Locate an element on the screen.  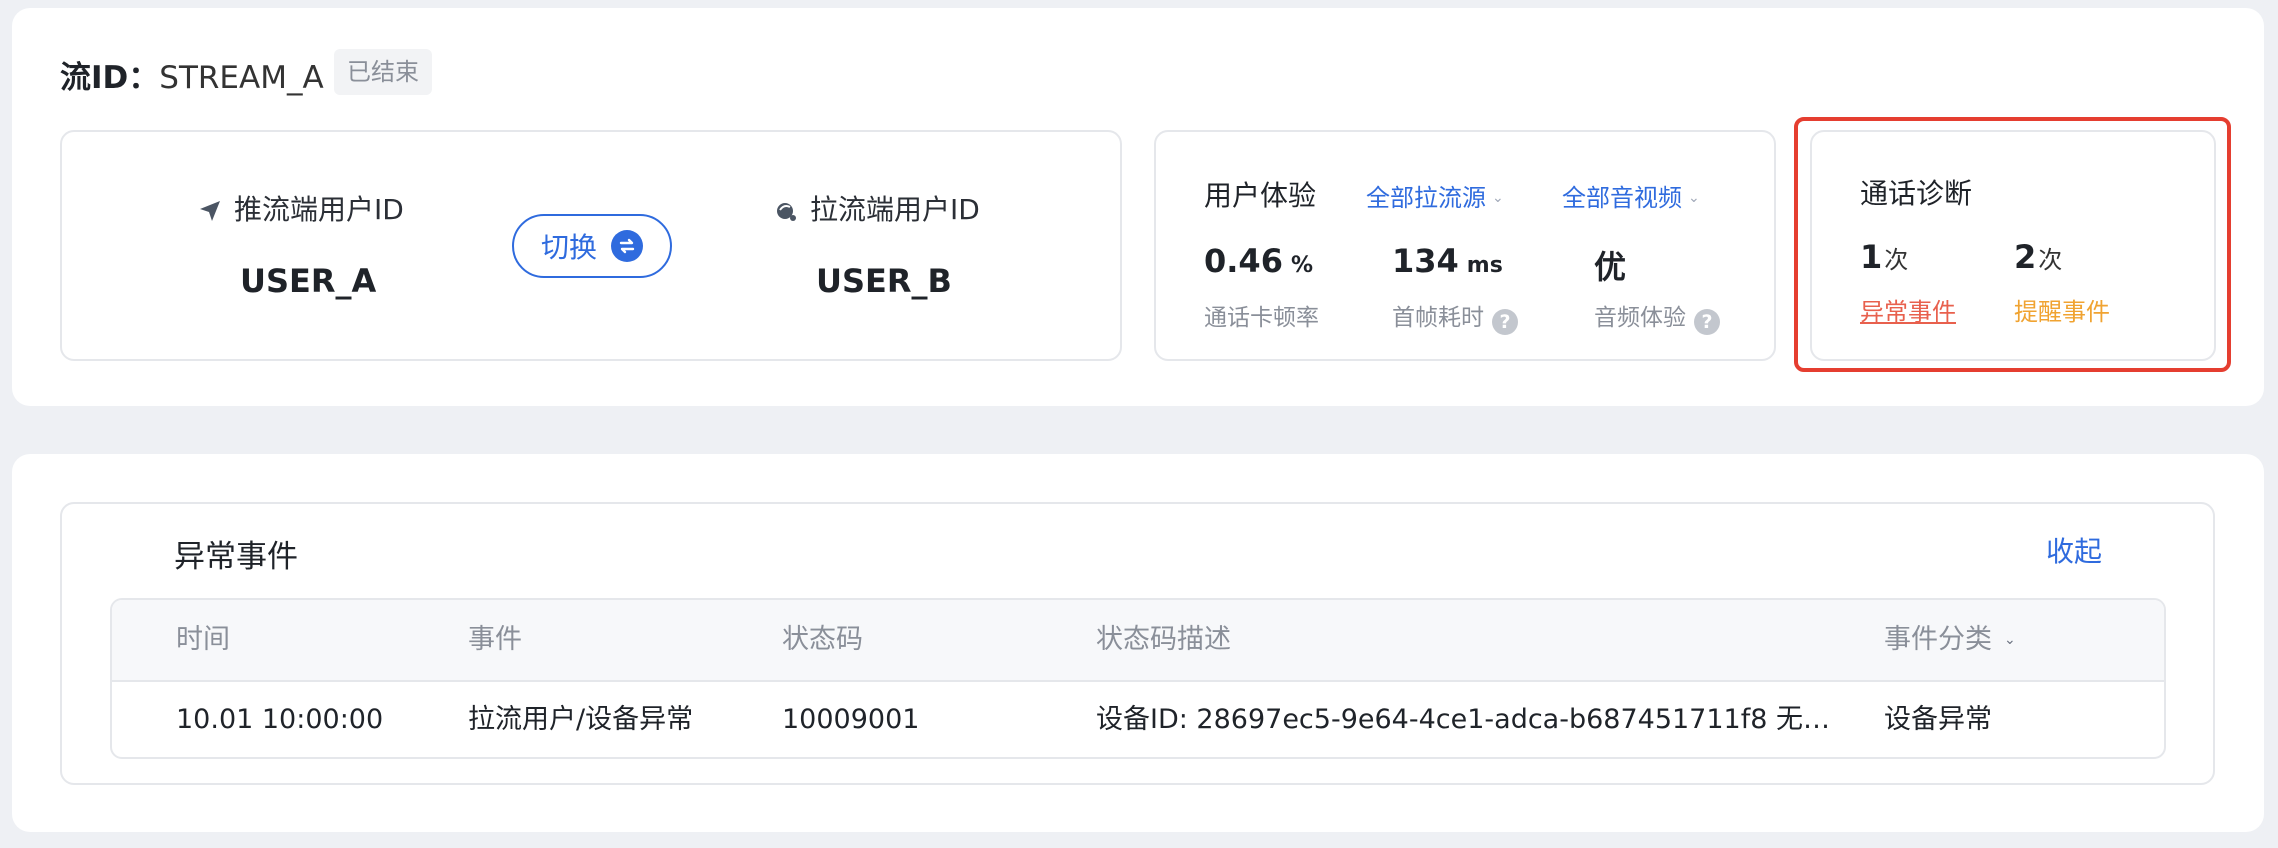
first-frame-value: 134 ms is located at coordinates (1447, 261).